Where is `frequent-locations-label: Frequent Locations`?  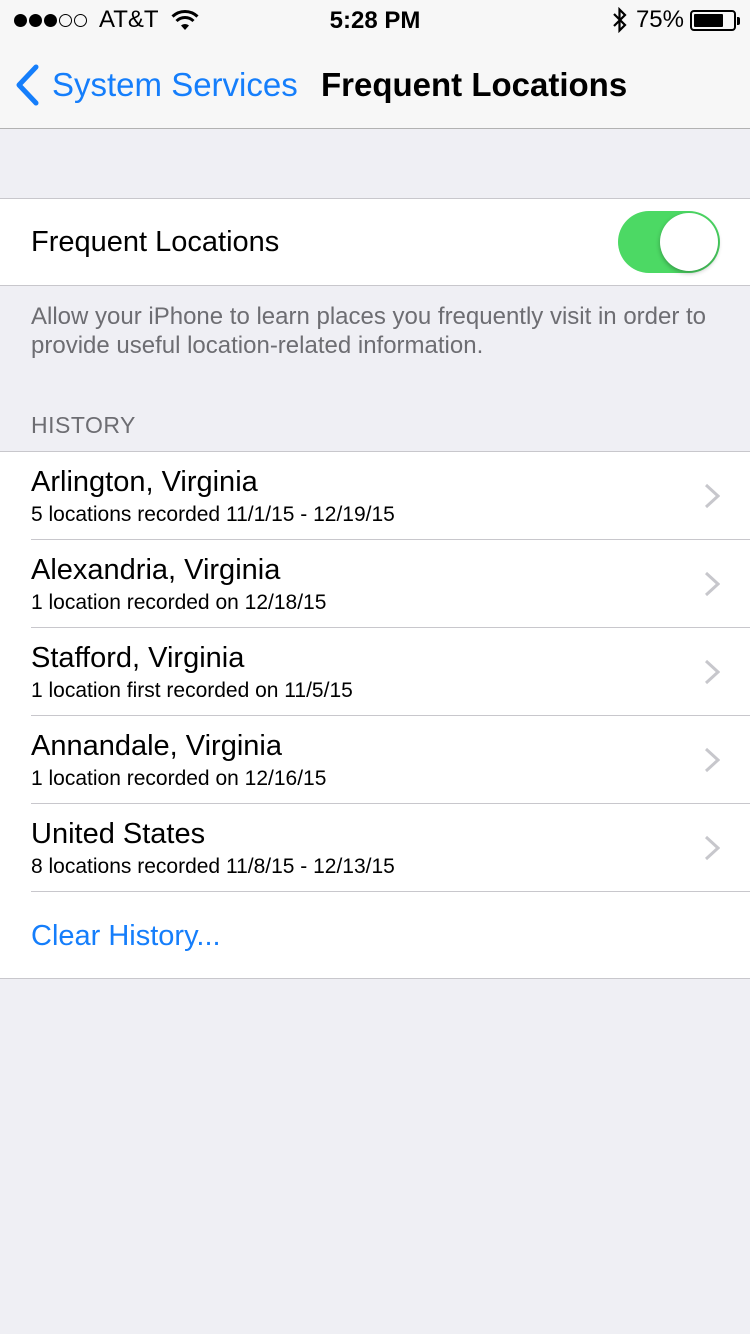 frequent-locations-label: Frequent Locations is located at coordinates (155, 241).